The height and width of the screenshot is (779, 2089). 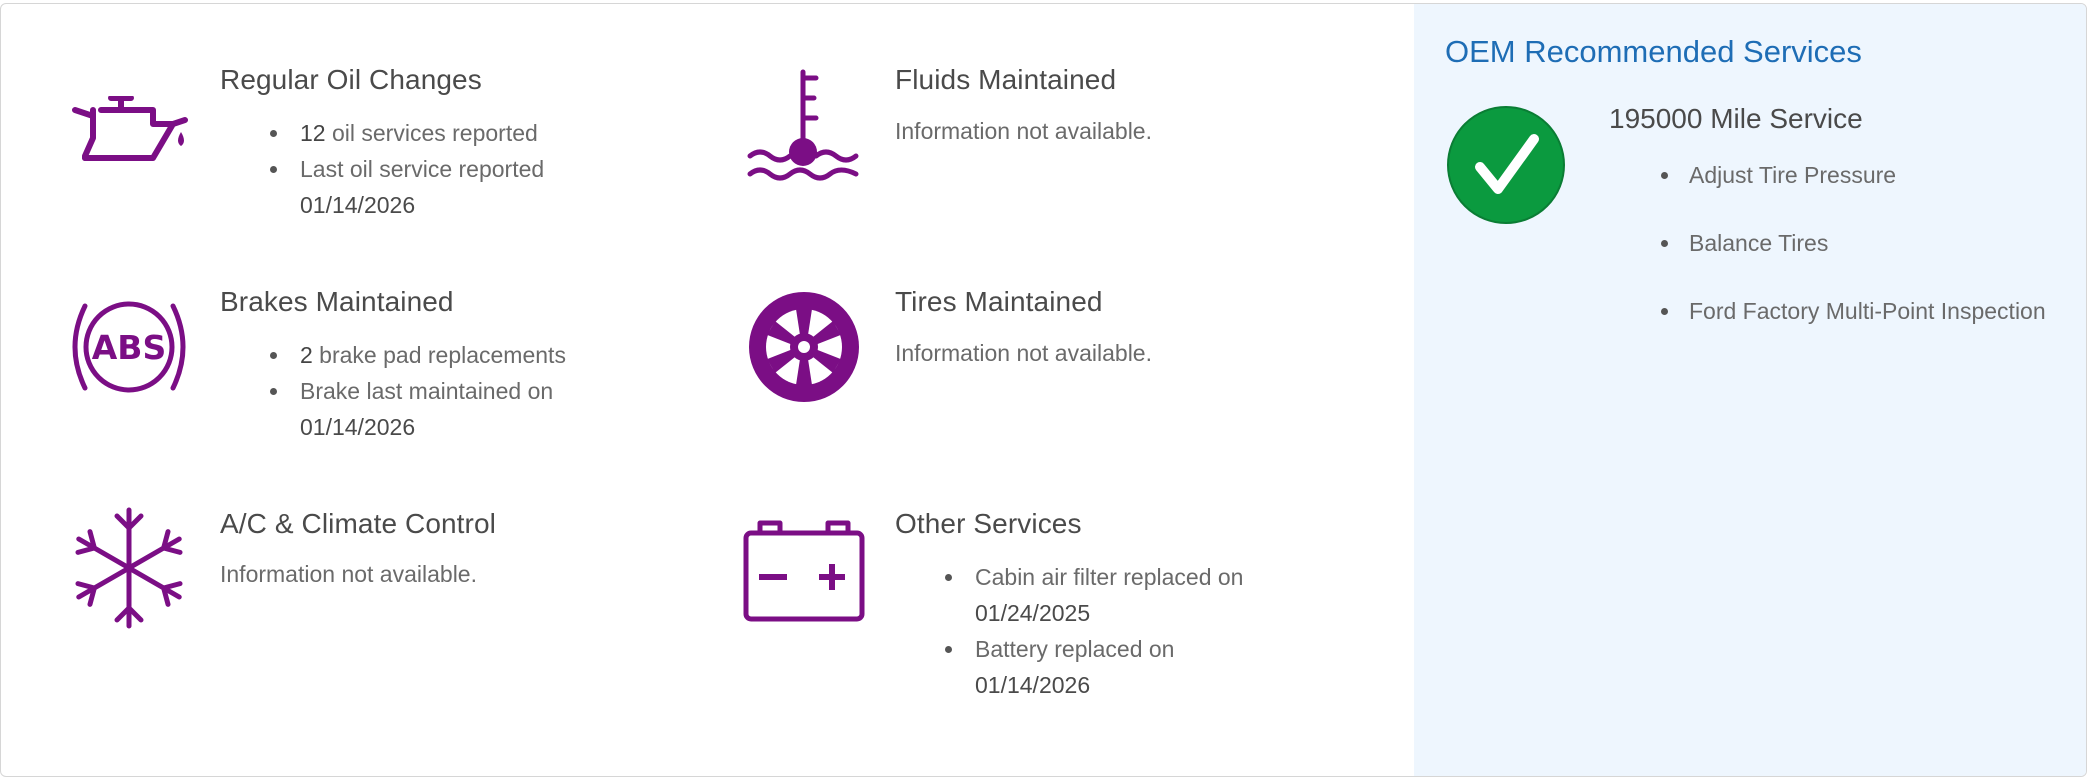 I want to click on oil-title: Regular Oil Changes, so click(x=351, y=79).